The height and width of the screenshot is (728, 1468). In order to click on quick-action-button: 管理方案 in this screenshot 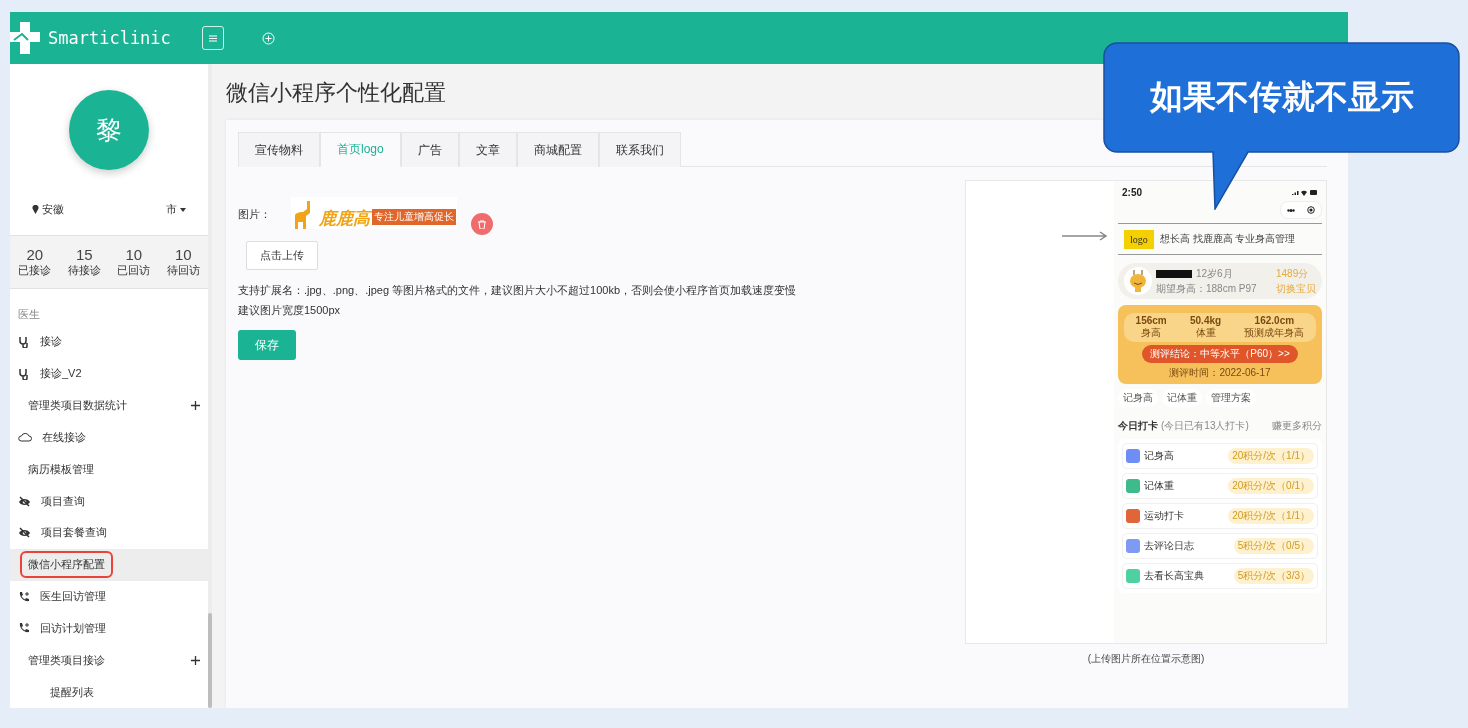, I will do `click(1231, 398)`.